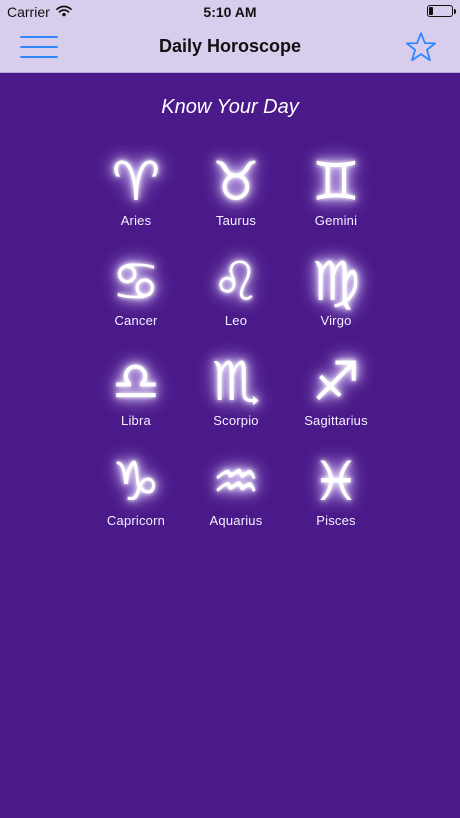 Image resolution: width=460 pixels, height=818 pixels. Describe the element at coordinates (236, 281) in the screenshot. I see `leo-icon: ♌` at that location.